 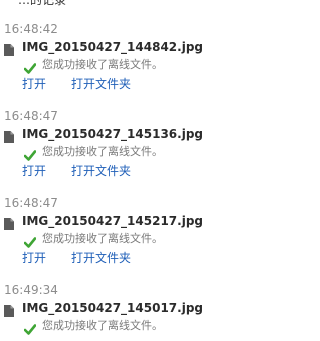 What do you see at coordinates (113, 221) in the screenshot?
I see `file-name: IMG_20150427_145217.jpg` at bounding box center [113, 221].